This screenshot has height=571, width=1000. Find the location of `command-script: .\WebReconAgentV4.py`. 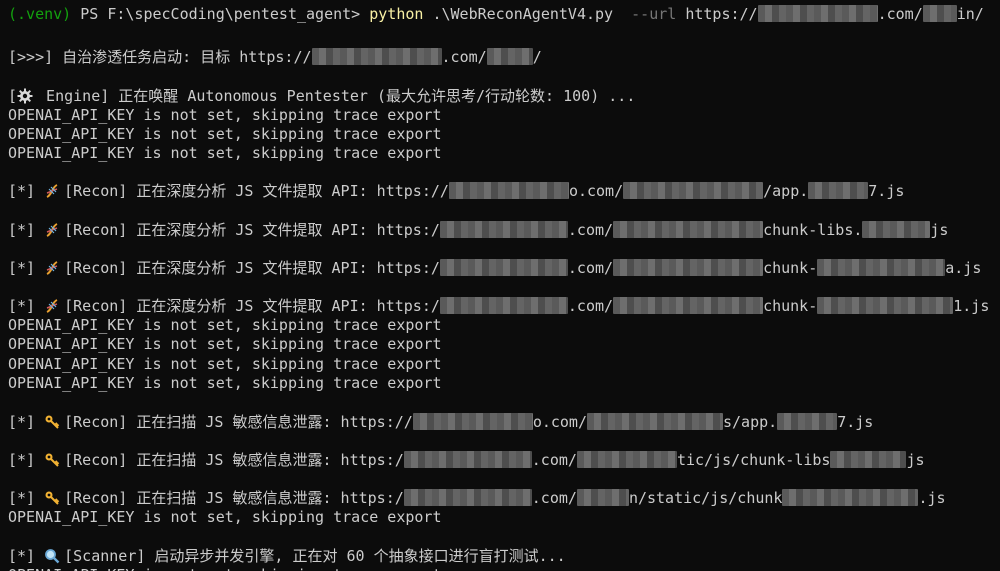

command-script: .\WebReconAgentV4.py is located at coordinates (523, 14).